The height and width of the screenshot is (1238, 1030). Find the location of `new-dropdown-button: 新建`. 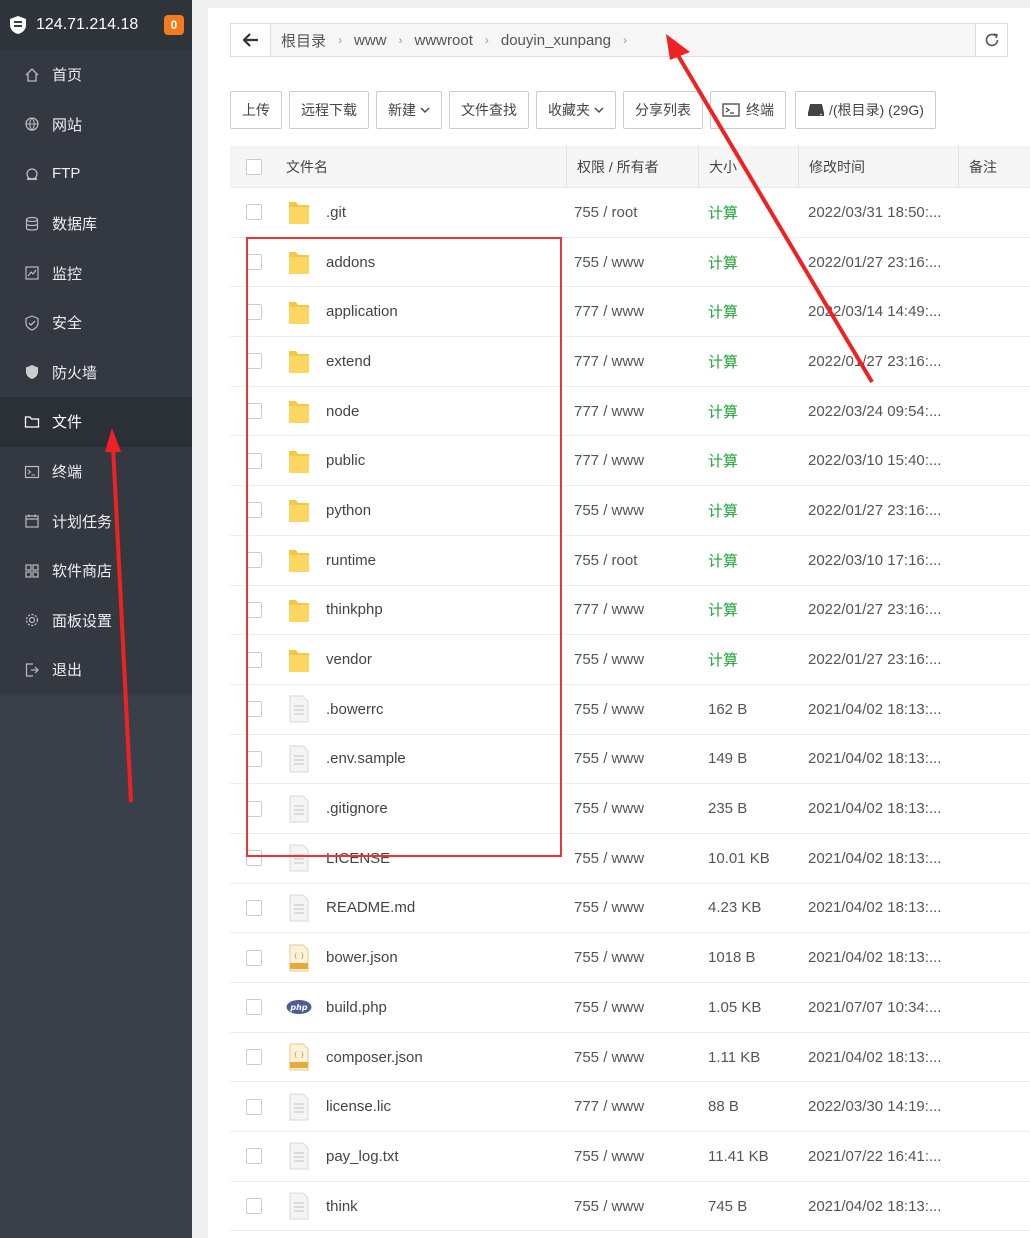

new-dropdown-button: 新建 is located at coordinates (409, 110).